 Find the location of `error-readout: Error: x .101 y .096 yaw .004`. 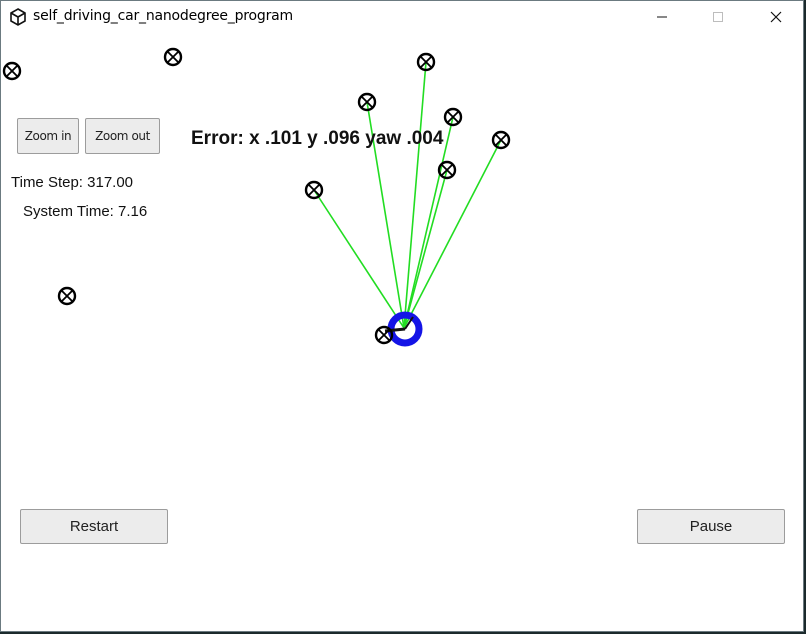

error-readout: Error: x .101 y .096 yaw .004 is located at coordinates (317, 138).